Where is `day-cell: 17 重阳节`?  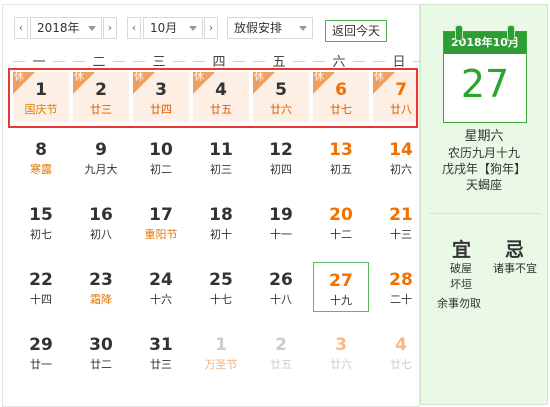
day-cell: 17 重阳节 is located at coordinates (161, 222).